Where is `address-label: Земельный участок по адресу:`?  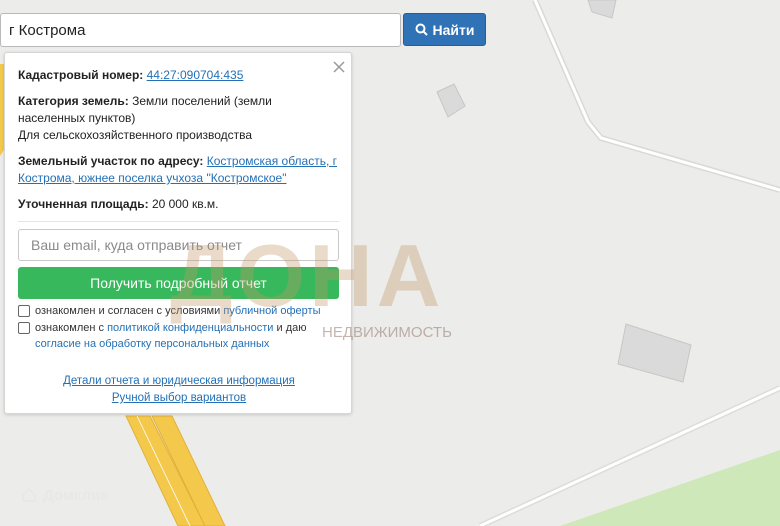 address-label: Земельный участок по адресу: is located at coordinates (111, 161).